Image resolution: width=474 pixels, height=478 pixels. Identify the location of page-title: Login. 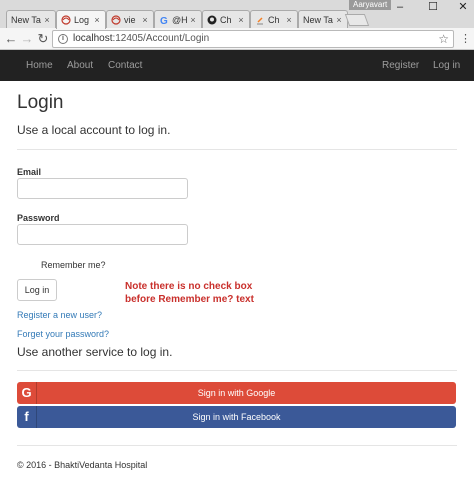
(40, 102).